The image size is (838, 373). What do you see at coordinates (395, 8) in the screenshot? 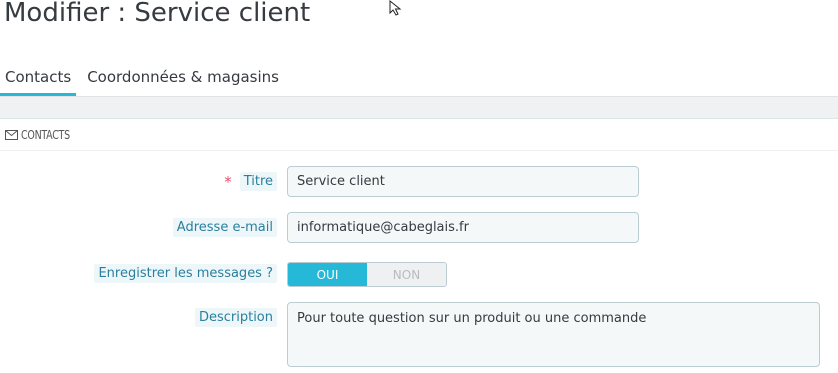
I see `mouse-cursor-icon` at bounding box center [395, 8].